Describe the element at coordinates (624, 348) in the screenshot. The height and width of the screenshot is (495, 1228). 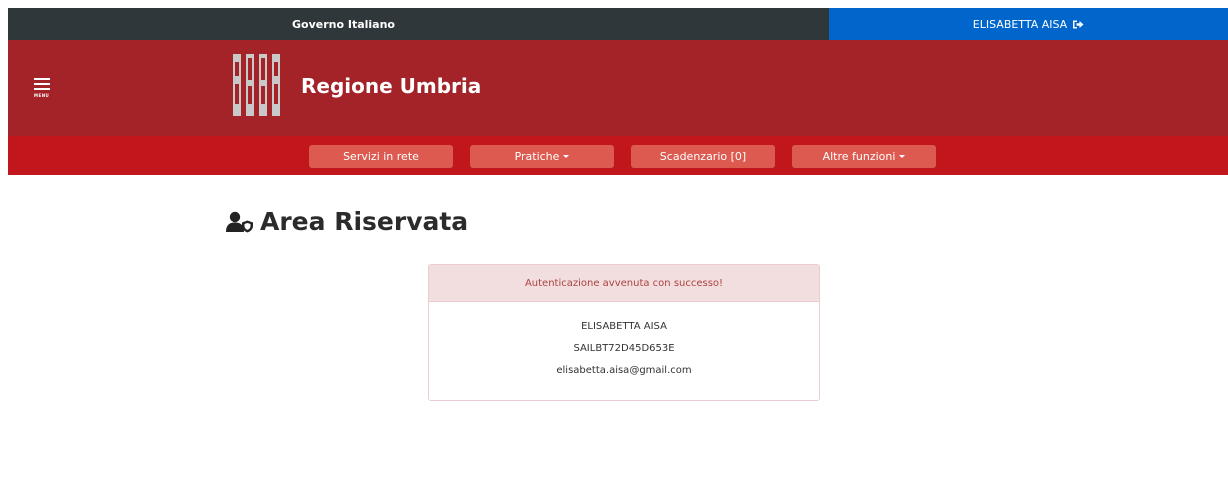
I see `user-fiscal-code: SAILBT72D45D653E` at that location.